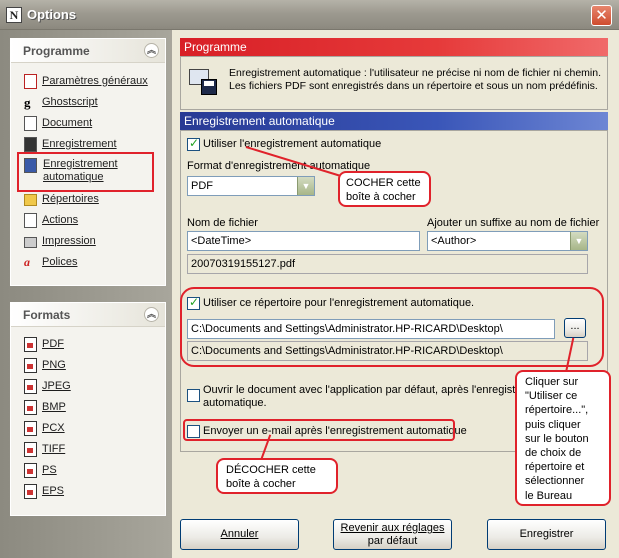 This screenshot has height=558, width=619. I want to click on filename-label: Nom de fichier, so click(222, 223).